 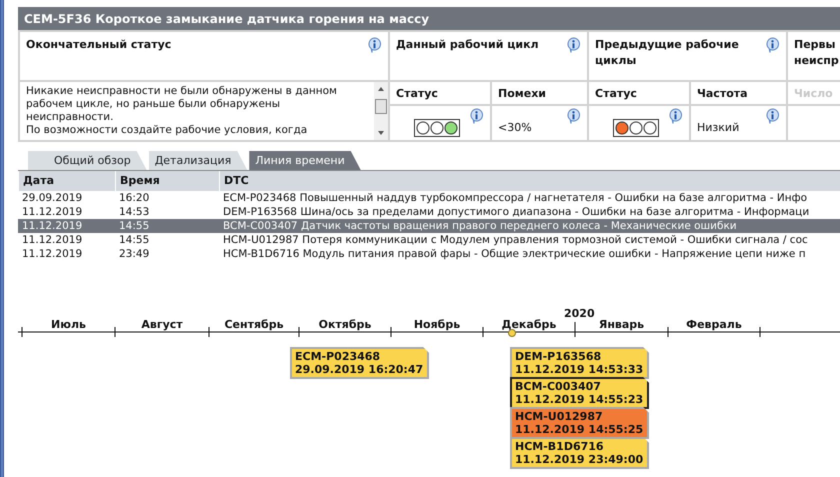 What do you see at coordinates (621, 324) in the screenshot?
I see `month-label: Январь` at bounding box center [621, 324].